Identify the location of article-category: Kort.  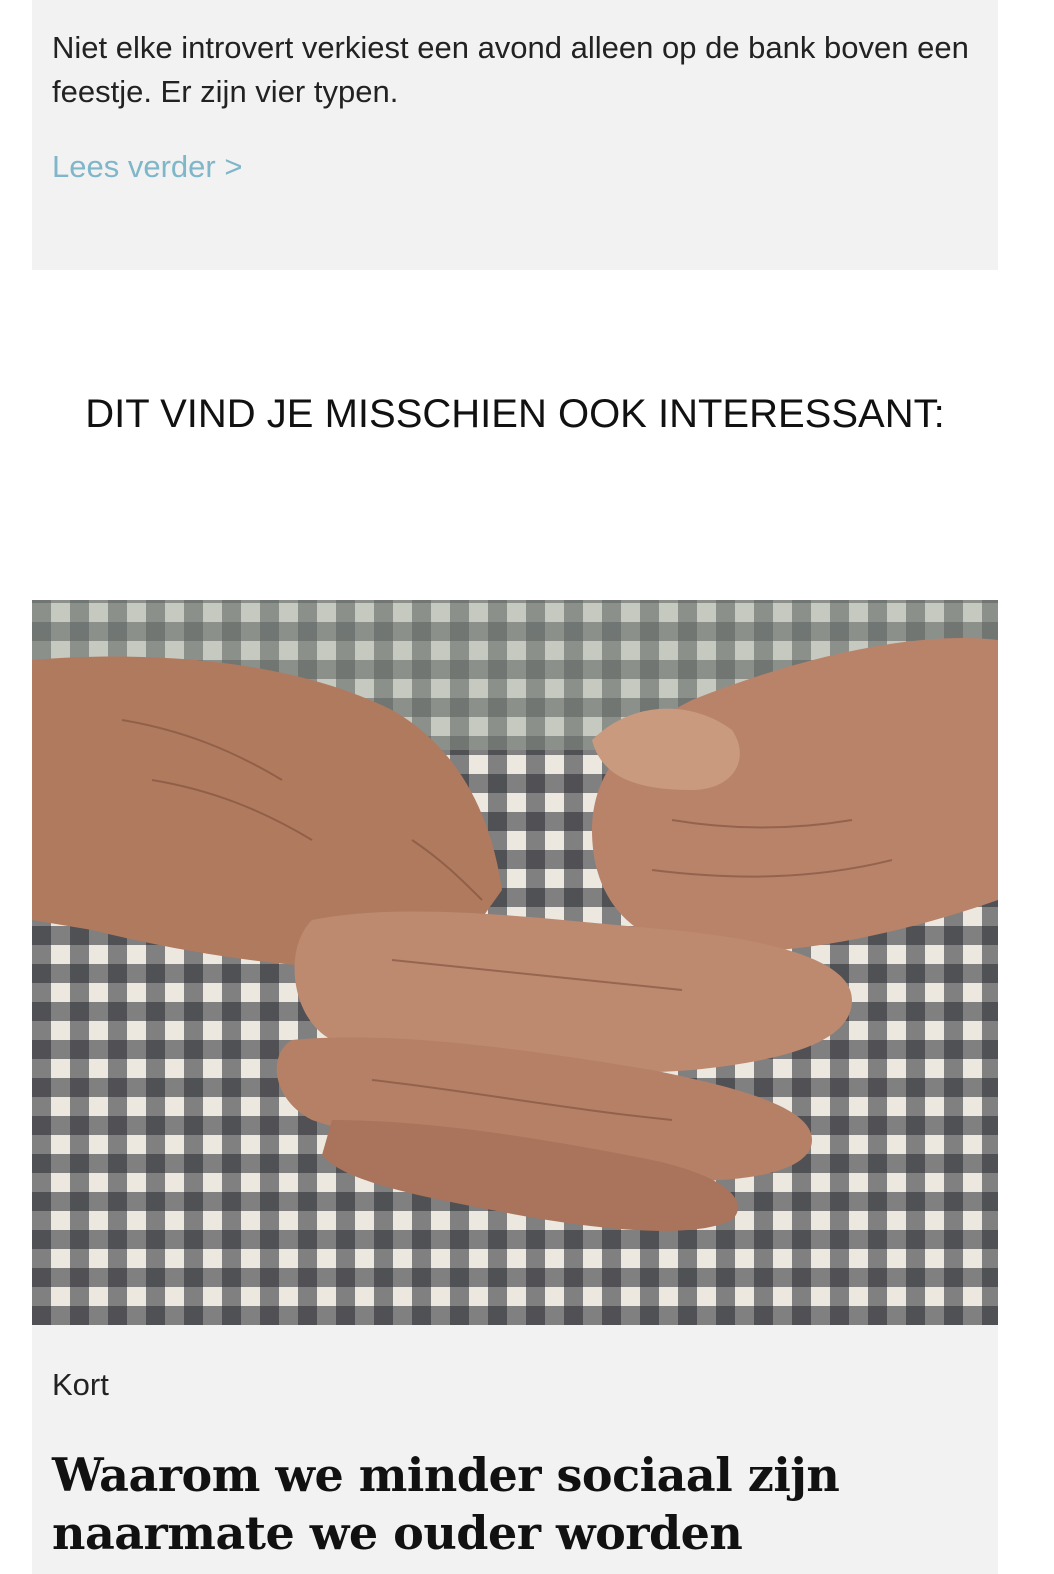
(80, 1384).